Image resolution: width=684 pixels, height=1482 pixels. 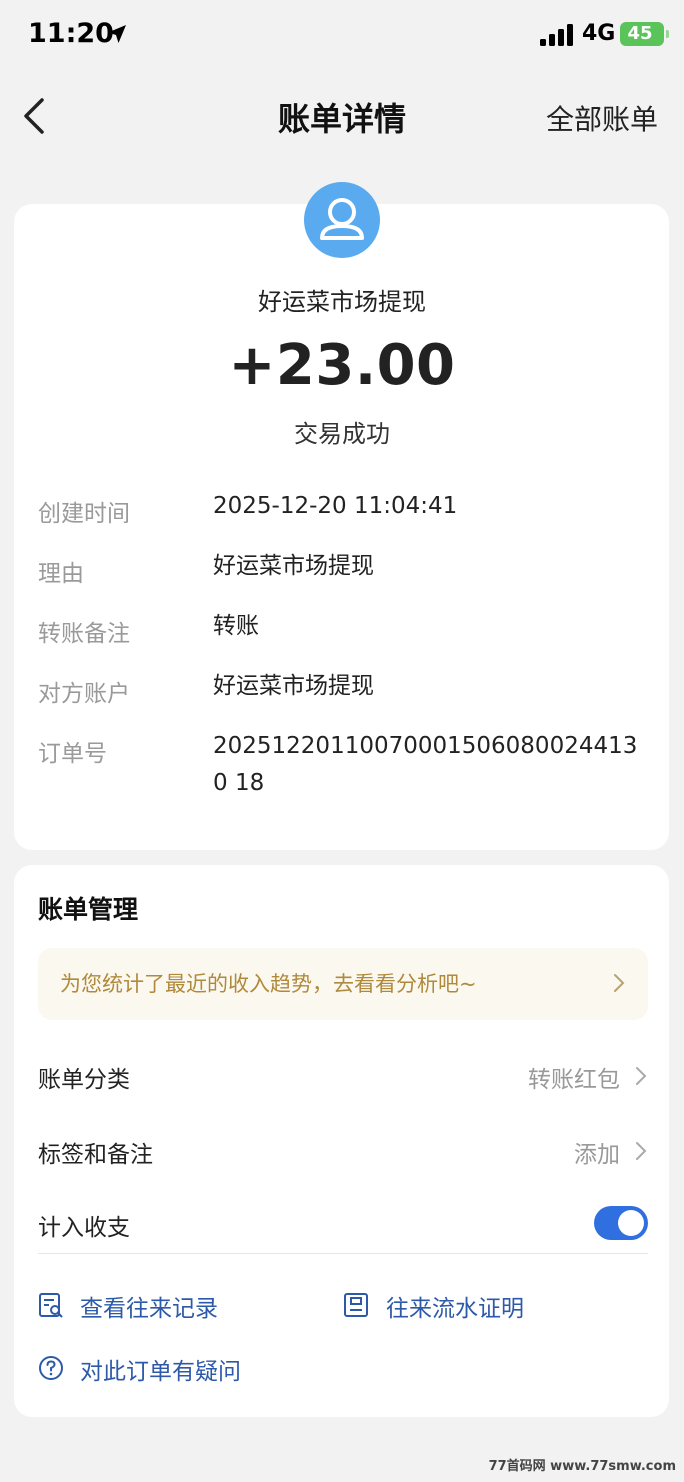 I want to click on order-number: 202512201100700015060800244130 18, so click(x=425, y=764).